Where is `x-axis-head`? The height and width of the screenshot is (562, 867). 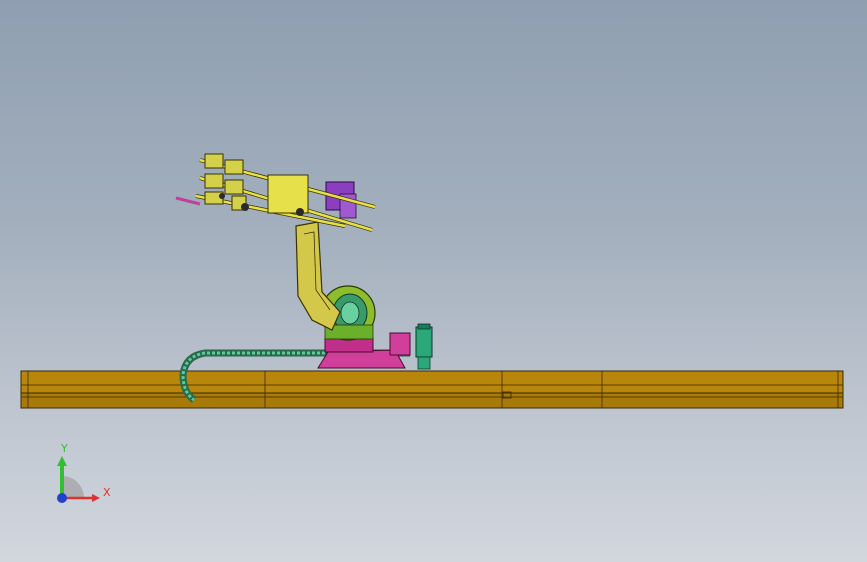
x-axis-head is located at coordinates (96, 498).